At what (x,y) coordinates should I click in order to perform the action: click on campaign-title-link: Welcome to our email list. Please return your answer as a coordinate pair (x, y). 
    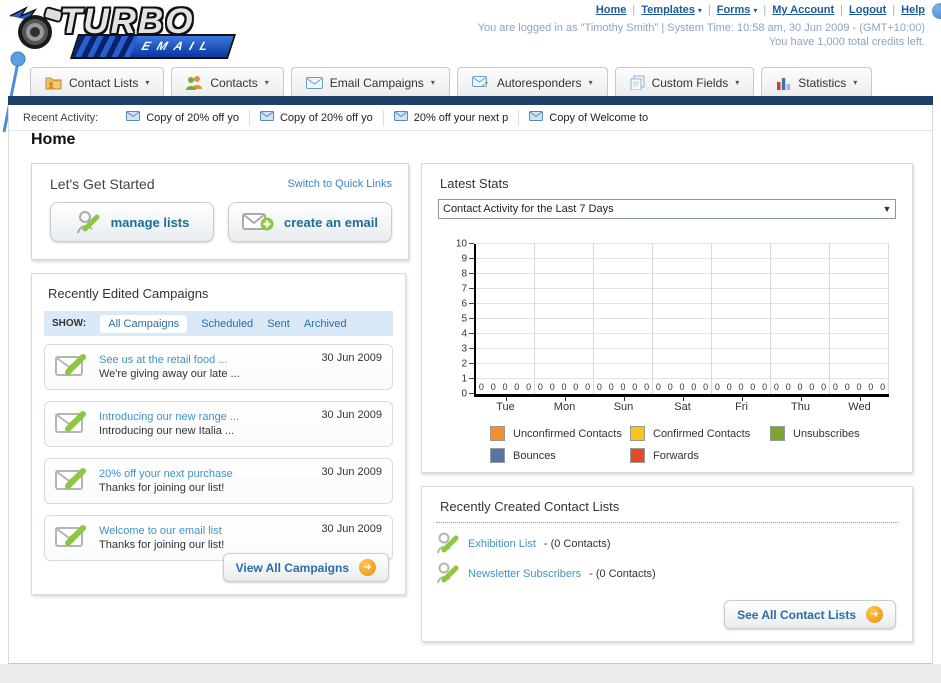
    Looking at the image, I should click on (161, 531).